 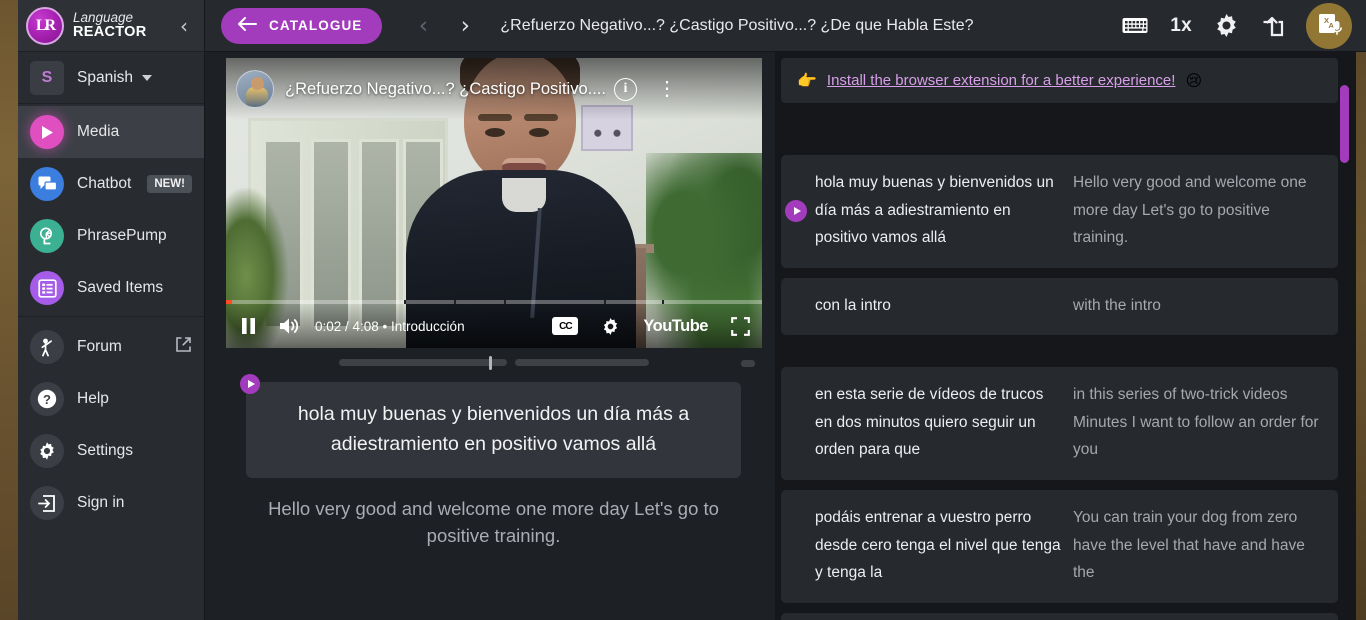 I want to click on sidebar-item-settings: Settings, so click(x=111, y=451).